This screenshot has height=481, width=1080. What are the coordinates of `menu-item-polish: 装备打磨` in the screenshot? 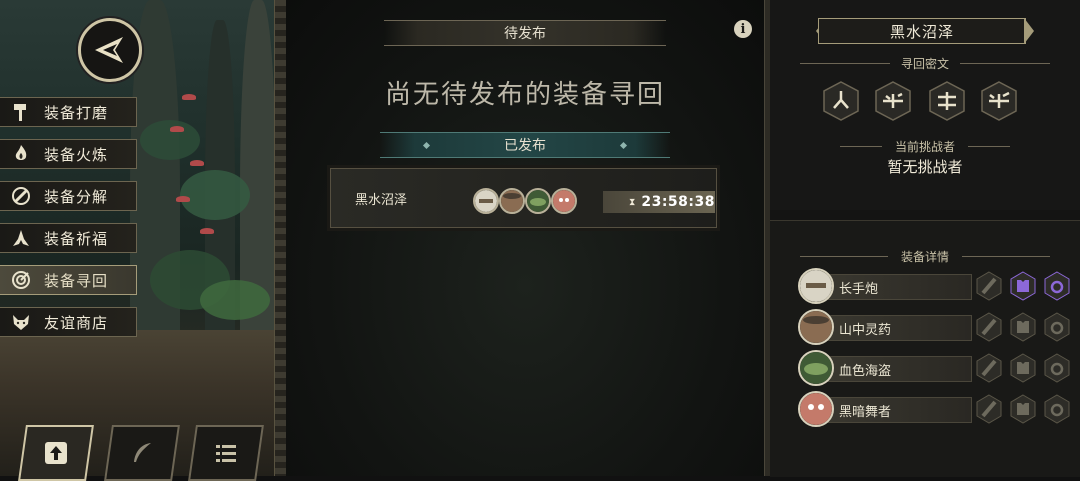 It's located at (68, 112).